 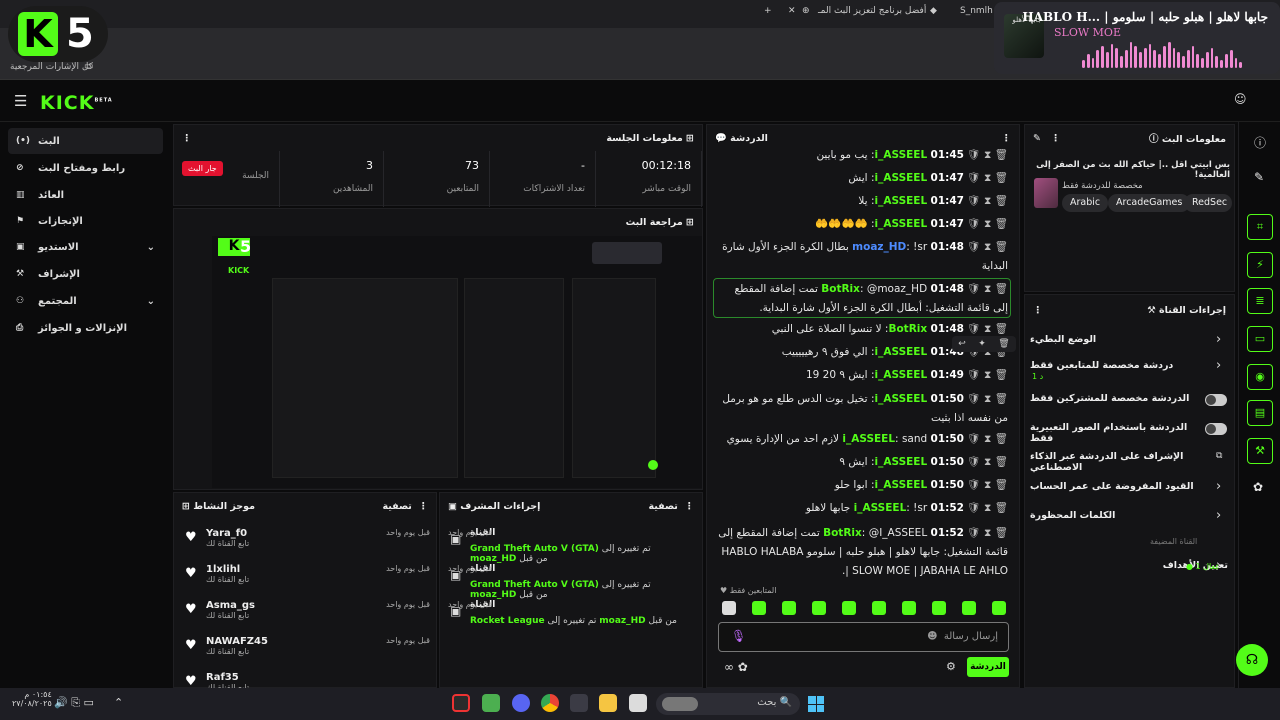 What do you see at coordinates (521, 703) in the screenshot?
I see `taskbar-app-discord-icon` at bounding box center [521, 703].